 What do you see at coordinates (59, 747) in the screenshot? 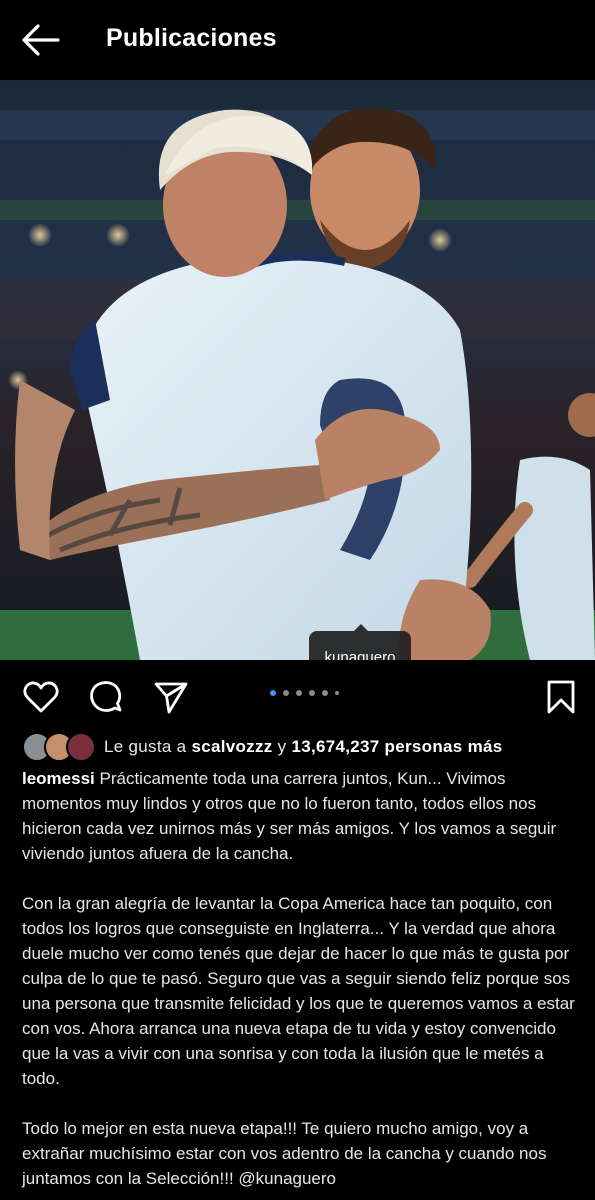
I see `liker-avatars` at bounding box center [59, 747].